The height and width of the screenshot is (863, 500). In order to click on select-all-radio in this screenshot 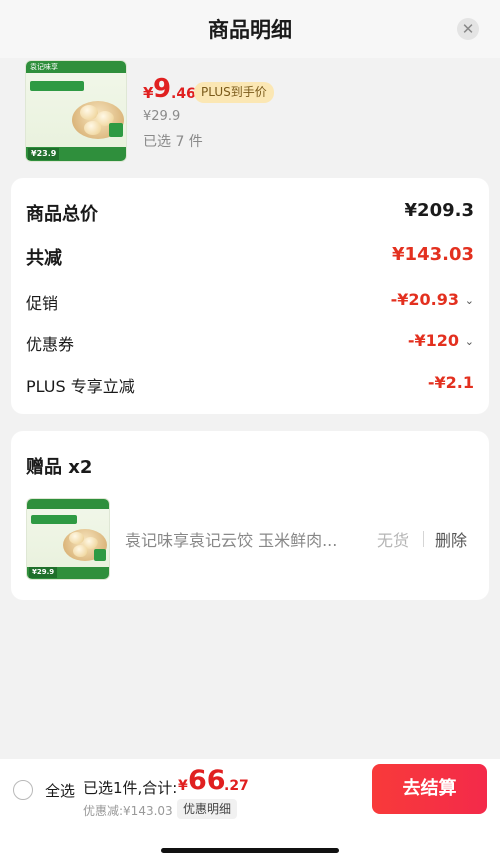, I will do `click(23, 790)`.